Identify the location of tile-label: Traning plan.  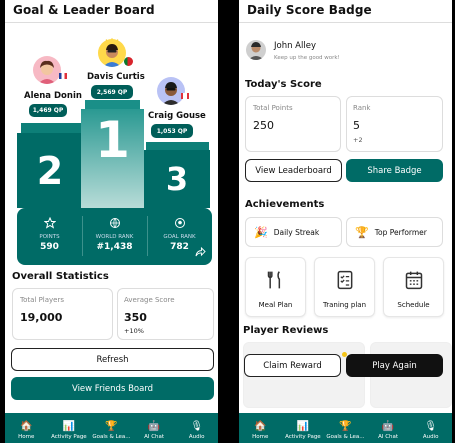
(344, 305).